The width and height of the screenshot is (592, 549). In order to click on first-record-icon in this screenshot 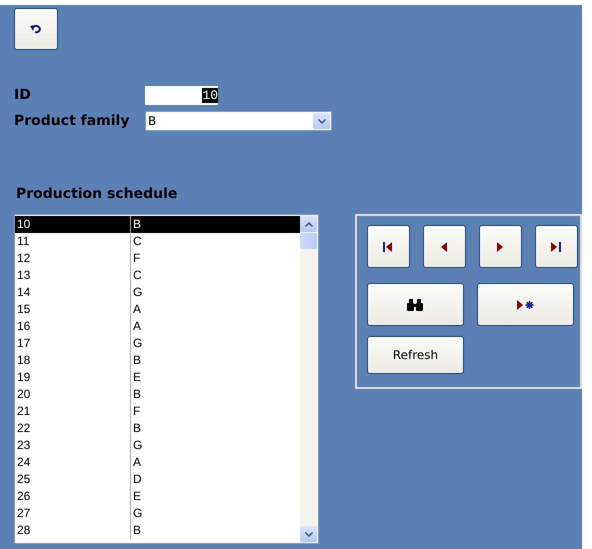, I will do `click(388, 247)`.